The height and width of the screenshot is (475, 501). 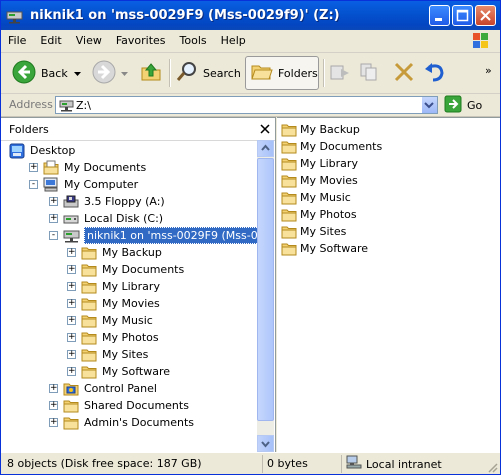 I want to click on list-item: My Software, so click(x=324, y=248).